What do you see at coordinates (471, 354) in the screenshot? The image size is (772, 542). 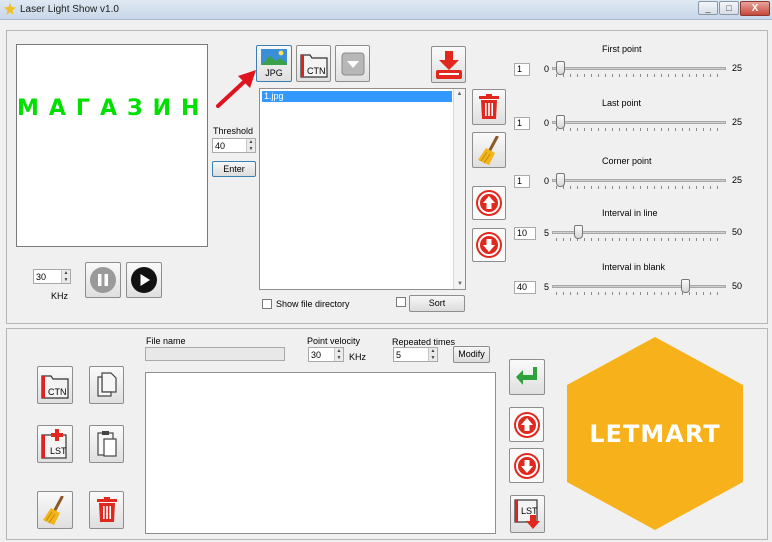 I see `modify-button: Modify` at bounding box center [471, 354].